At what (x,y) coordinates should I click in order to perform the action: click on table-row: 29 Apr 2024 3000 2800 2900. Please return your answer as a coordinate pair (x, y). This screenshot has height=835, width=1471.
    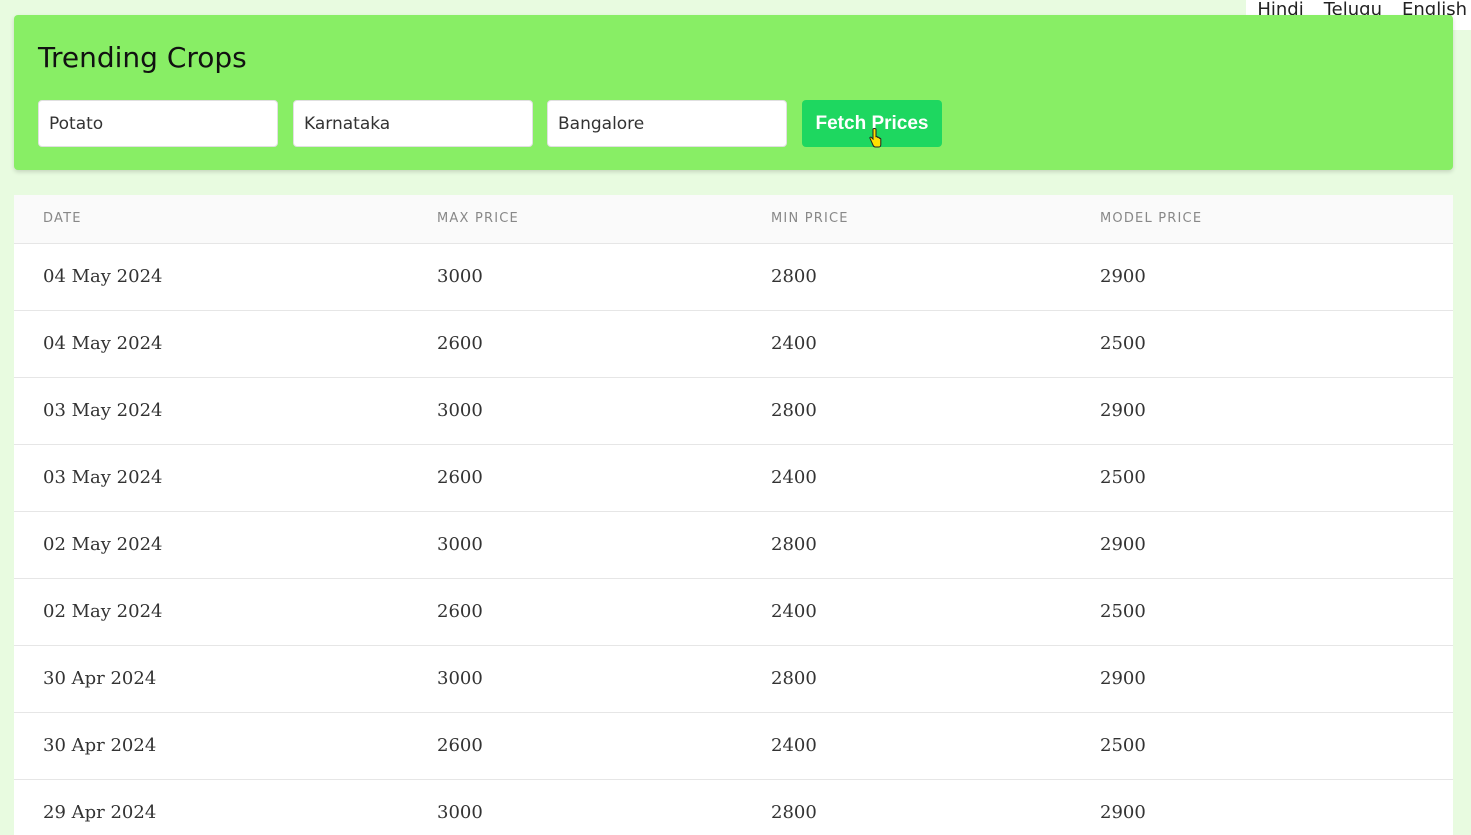
    Looking at the image, I should click on (733, 807).